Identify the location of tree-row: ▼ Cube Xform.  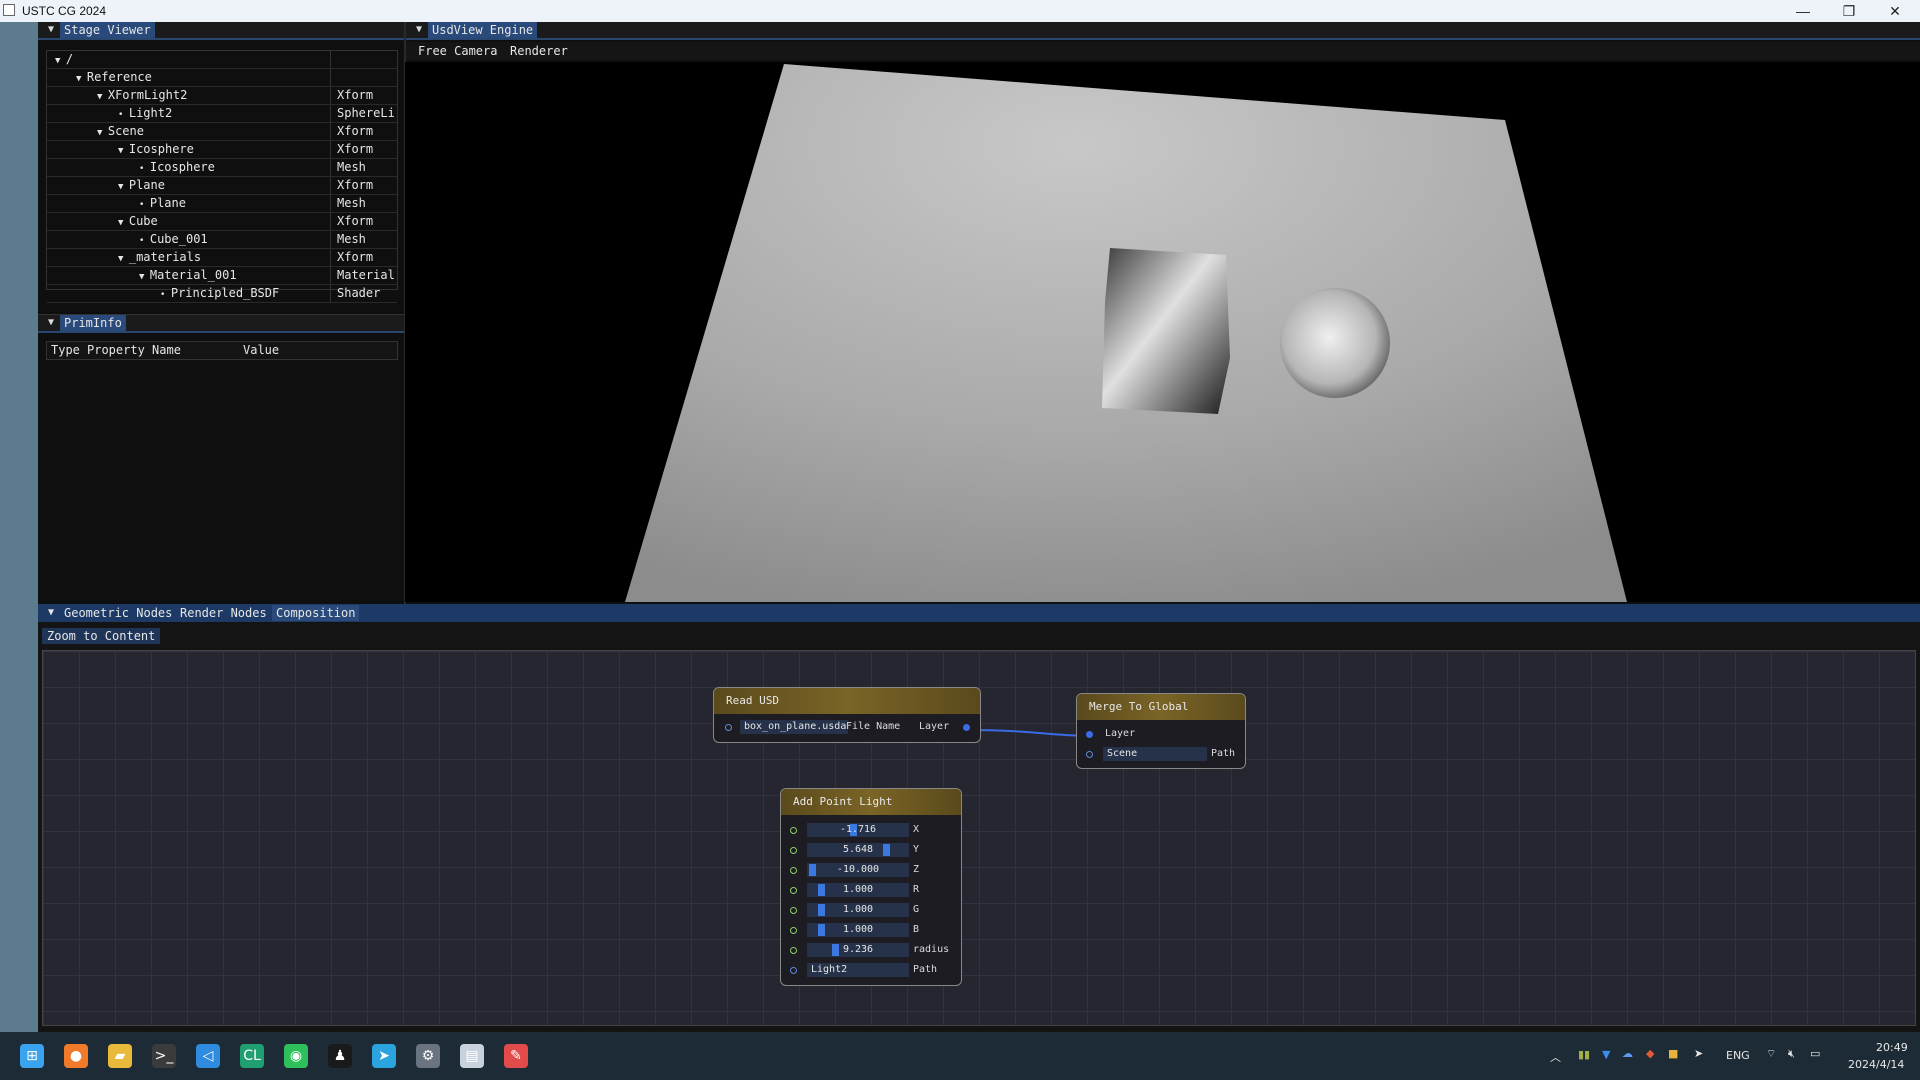
(222, 222).